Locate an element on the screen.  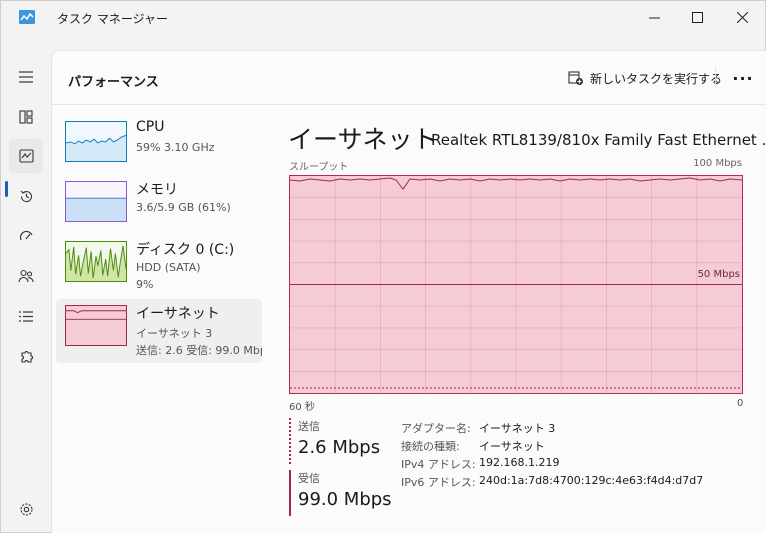
processes-icon is located at coordinates (26, 117).